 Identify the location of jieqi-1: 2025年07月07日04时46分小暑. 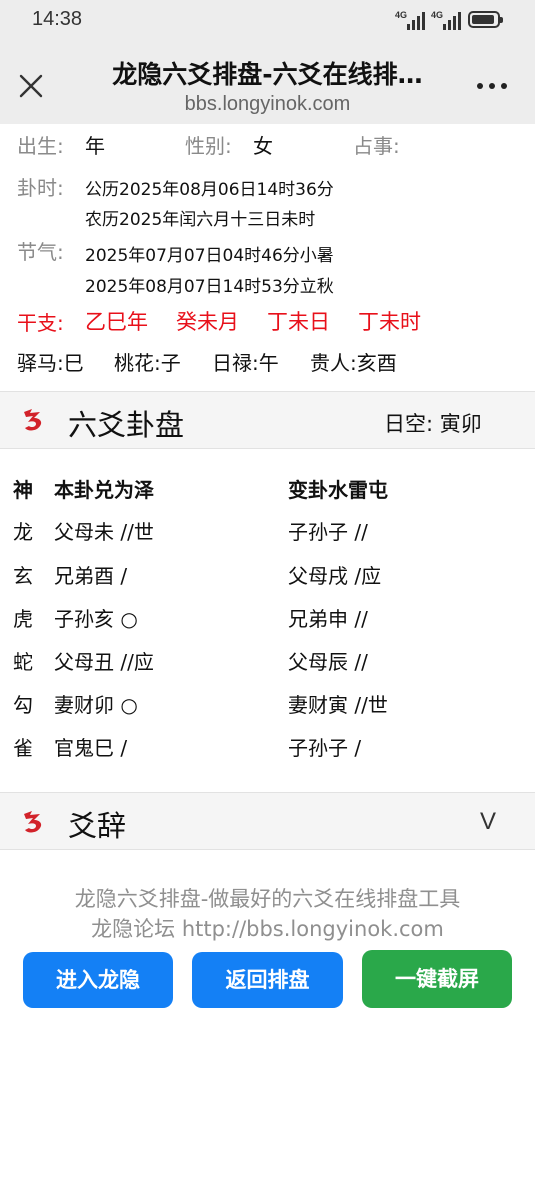
(209, 256).